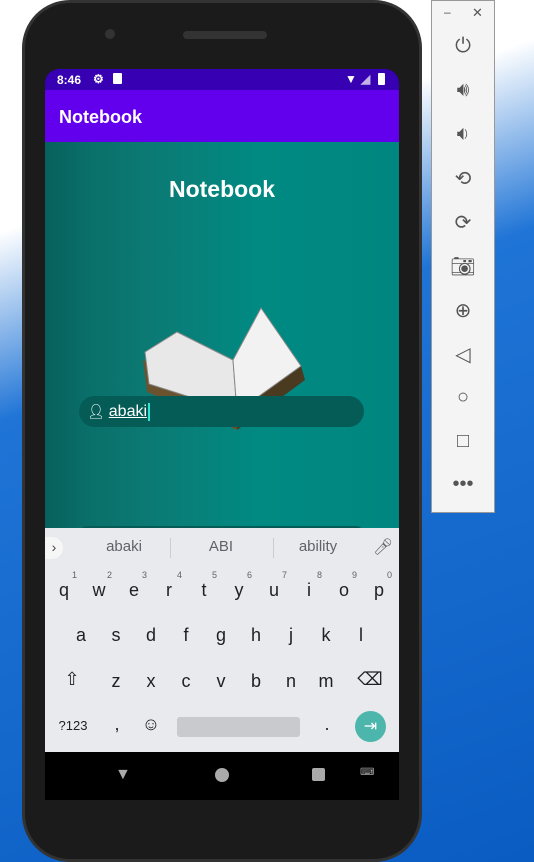  I want to click on key-label: q, so click(63, 590).